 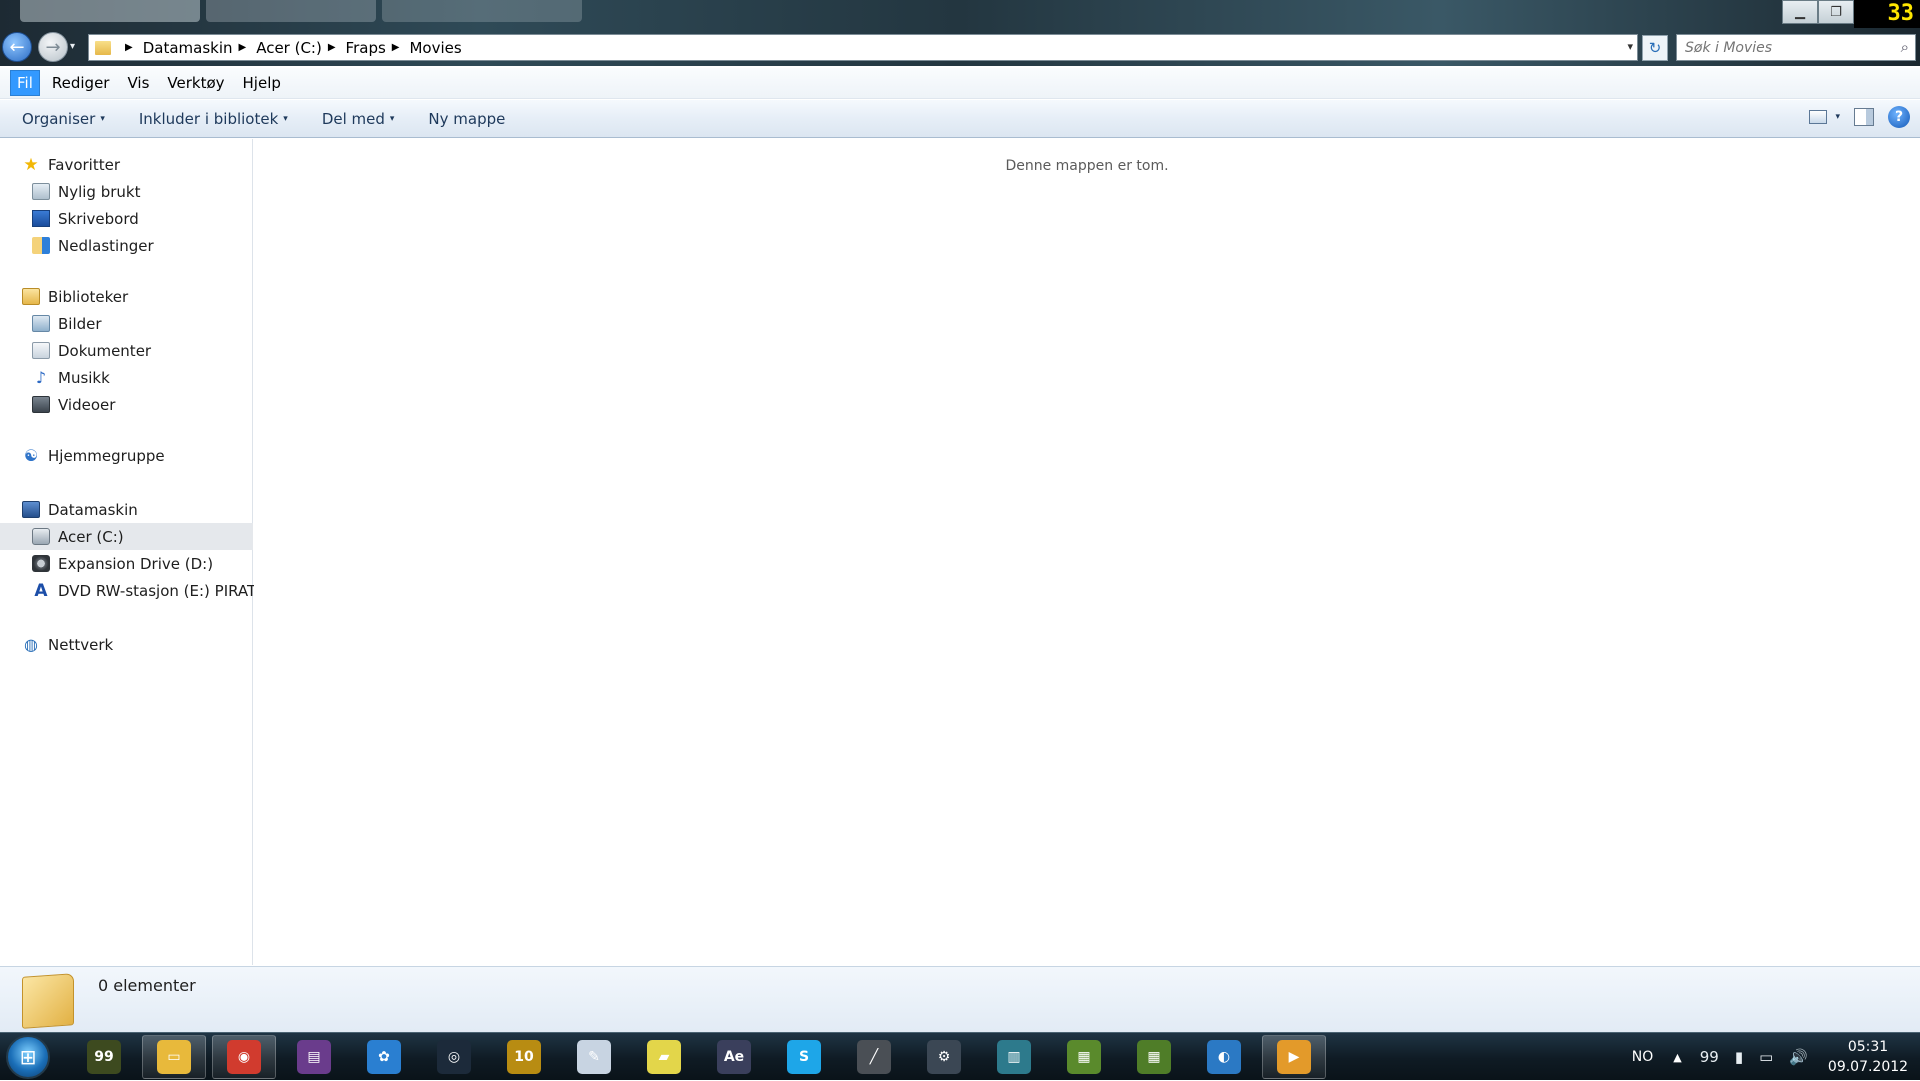 What do you see at coordinates (1014, 1057) in the screenshot?
I see `taskbar-app-app-window: ▥` at bounding box center [1014, 1057].